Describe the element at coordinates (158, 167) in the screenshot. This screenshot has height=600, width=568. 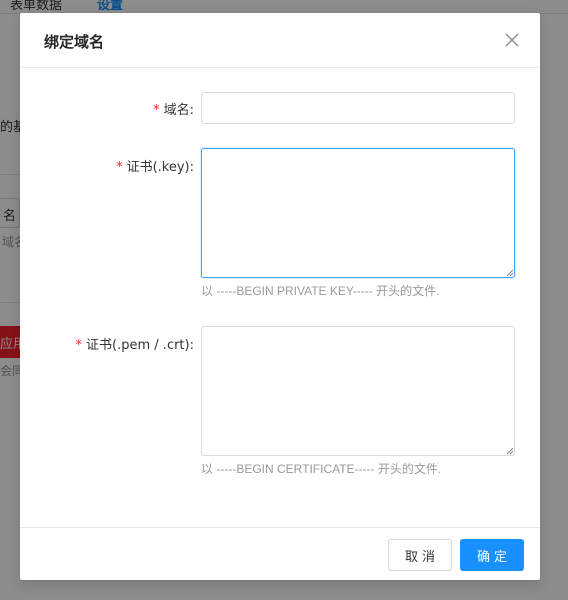
I see `key-label-text: 证书(.key)` at that location.